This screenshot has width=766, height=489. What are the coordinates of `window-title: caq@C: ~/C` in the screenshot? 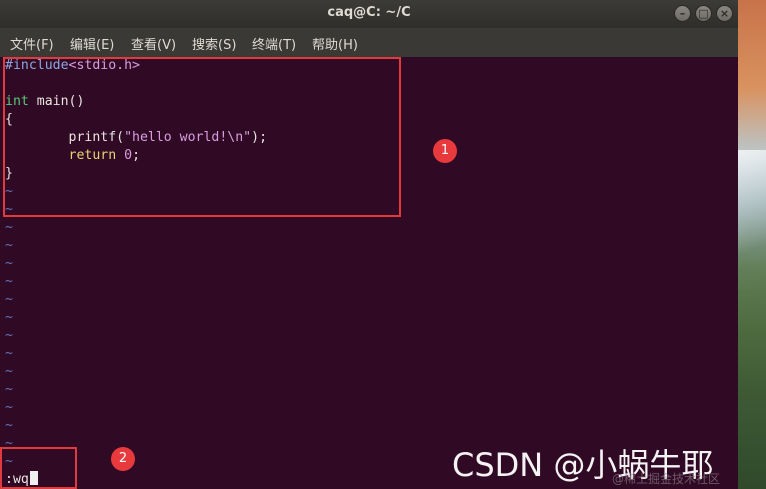 It's located at (369, 12).